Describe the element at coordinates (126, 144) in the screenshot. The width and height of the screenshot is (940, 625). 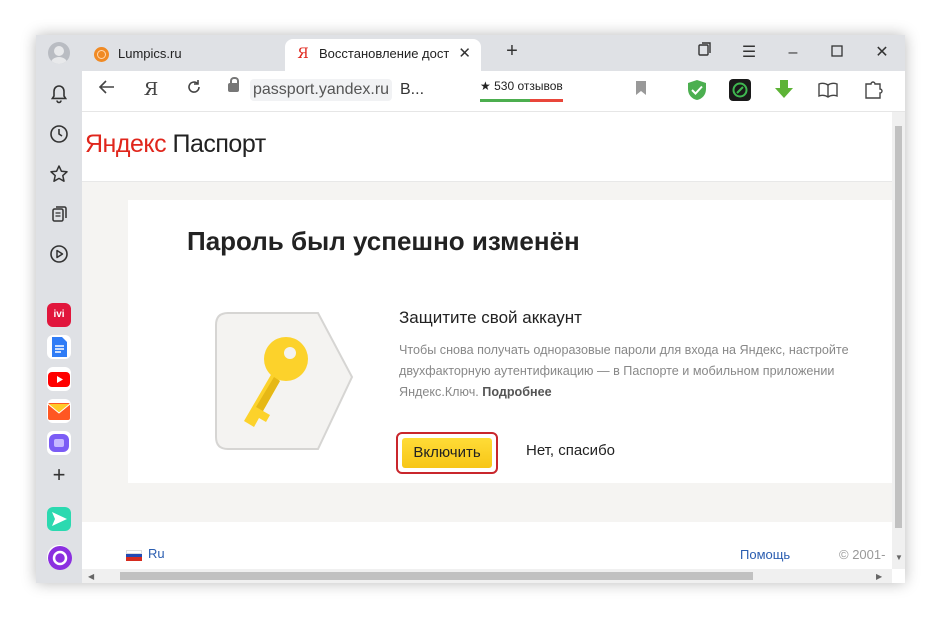
I see `logo-yandex: Яндекс` at that location.